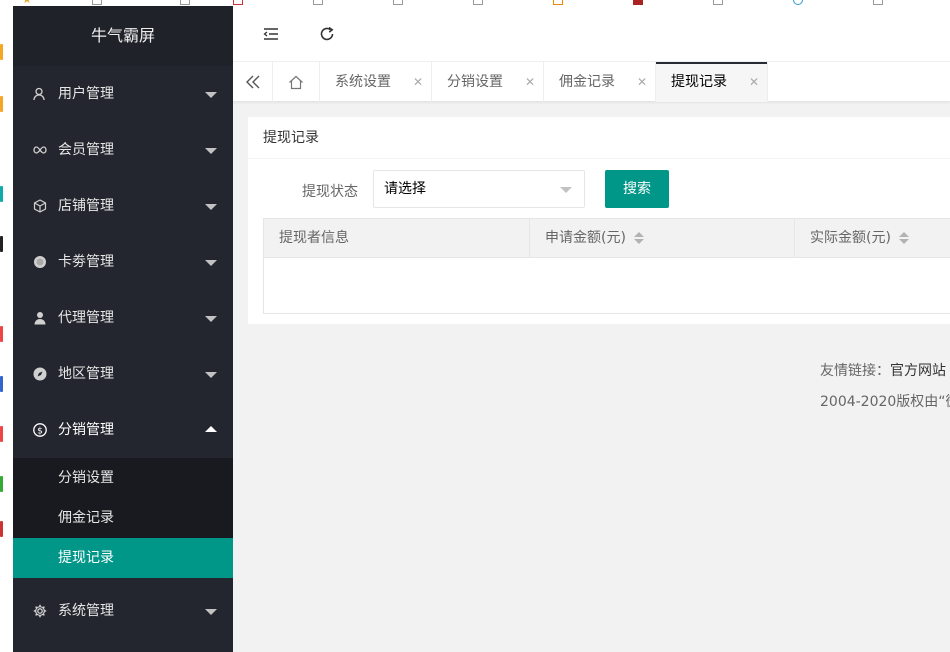 This screenshot has width=950, height=652. Describe the element at coordinates (599, 138) in the screenshot. I see `card-title: 提现记录` at that location.